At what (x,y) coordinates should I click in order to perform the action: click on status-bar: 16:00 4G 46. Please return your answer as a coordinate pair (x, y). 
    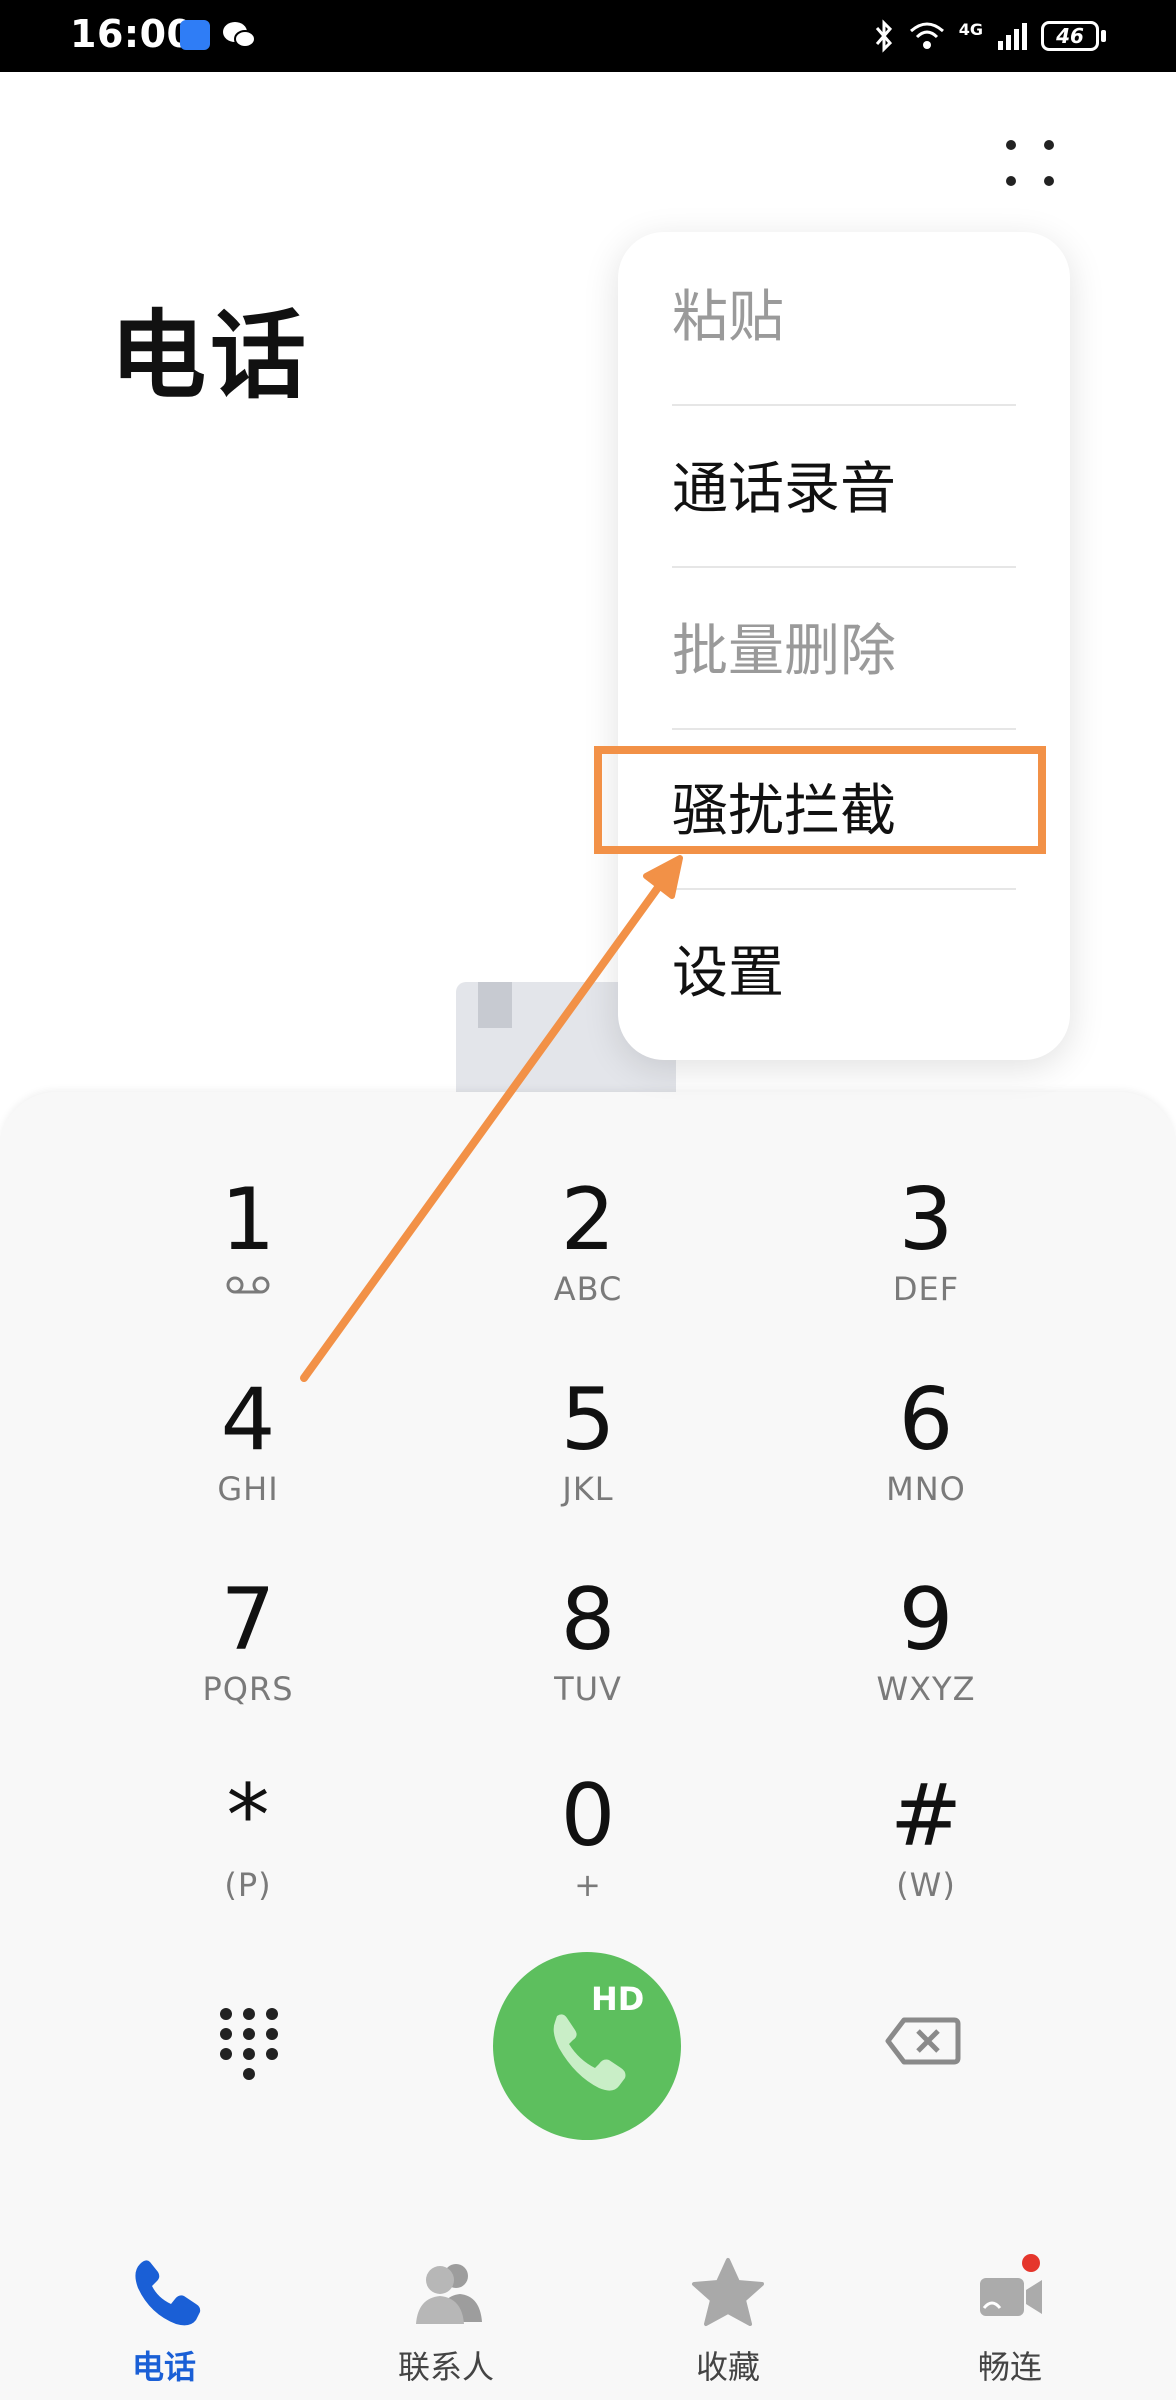
    Looking at the image, I should click on (588, 36).